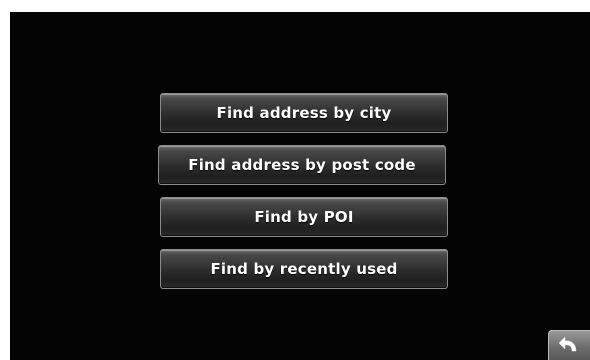  I want to click on back-button, so click(569, 345).